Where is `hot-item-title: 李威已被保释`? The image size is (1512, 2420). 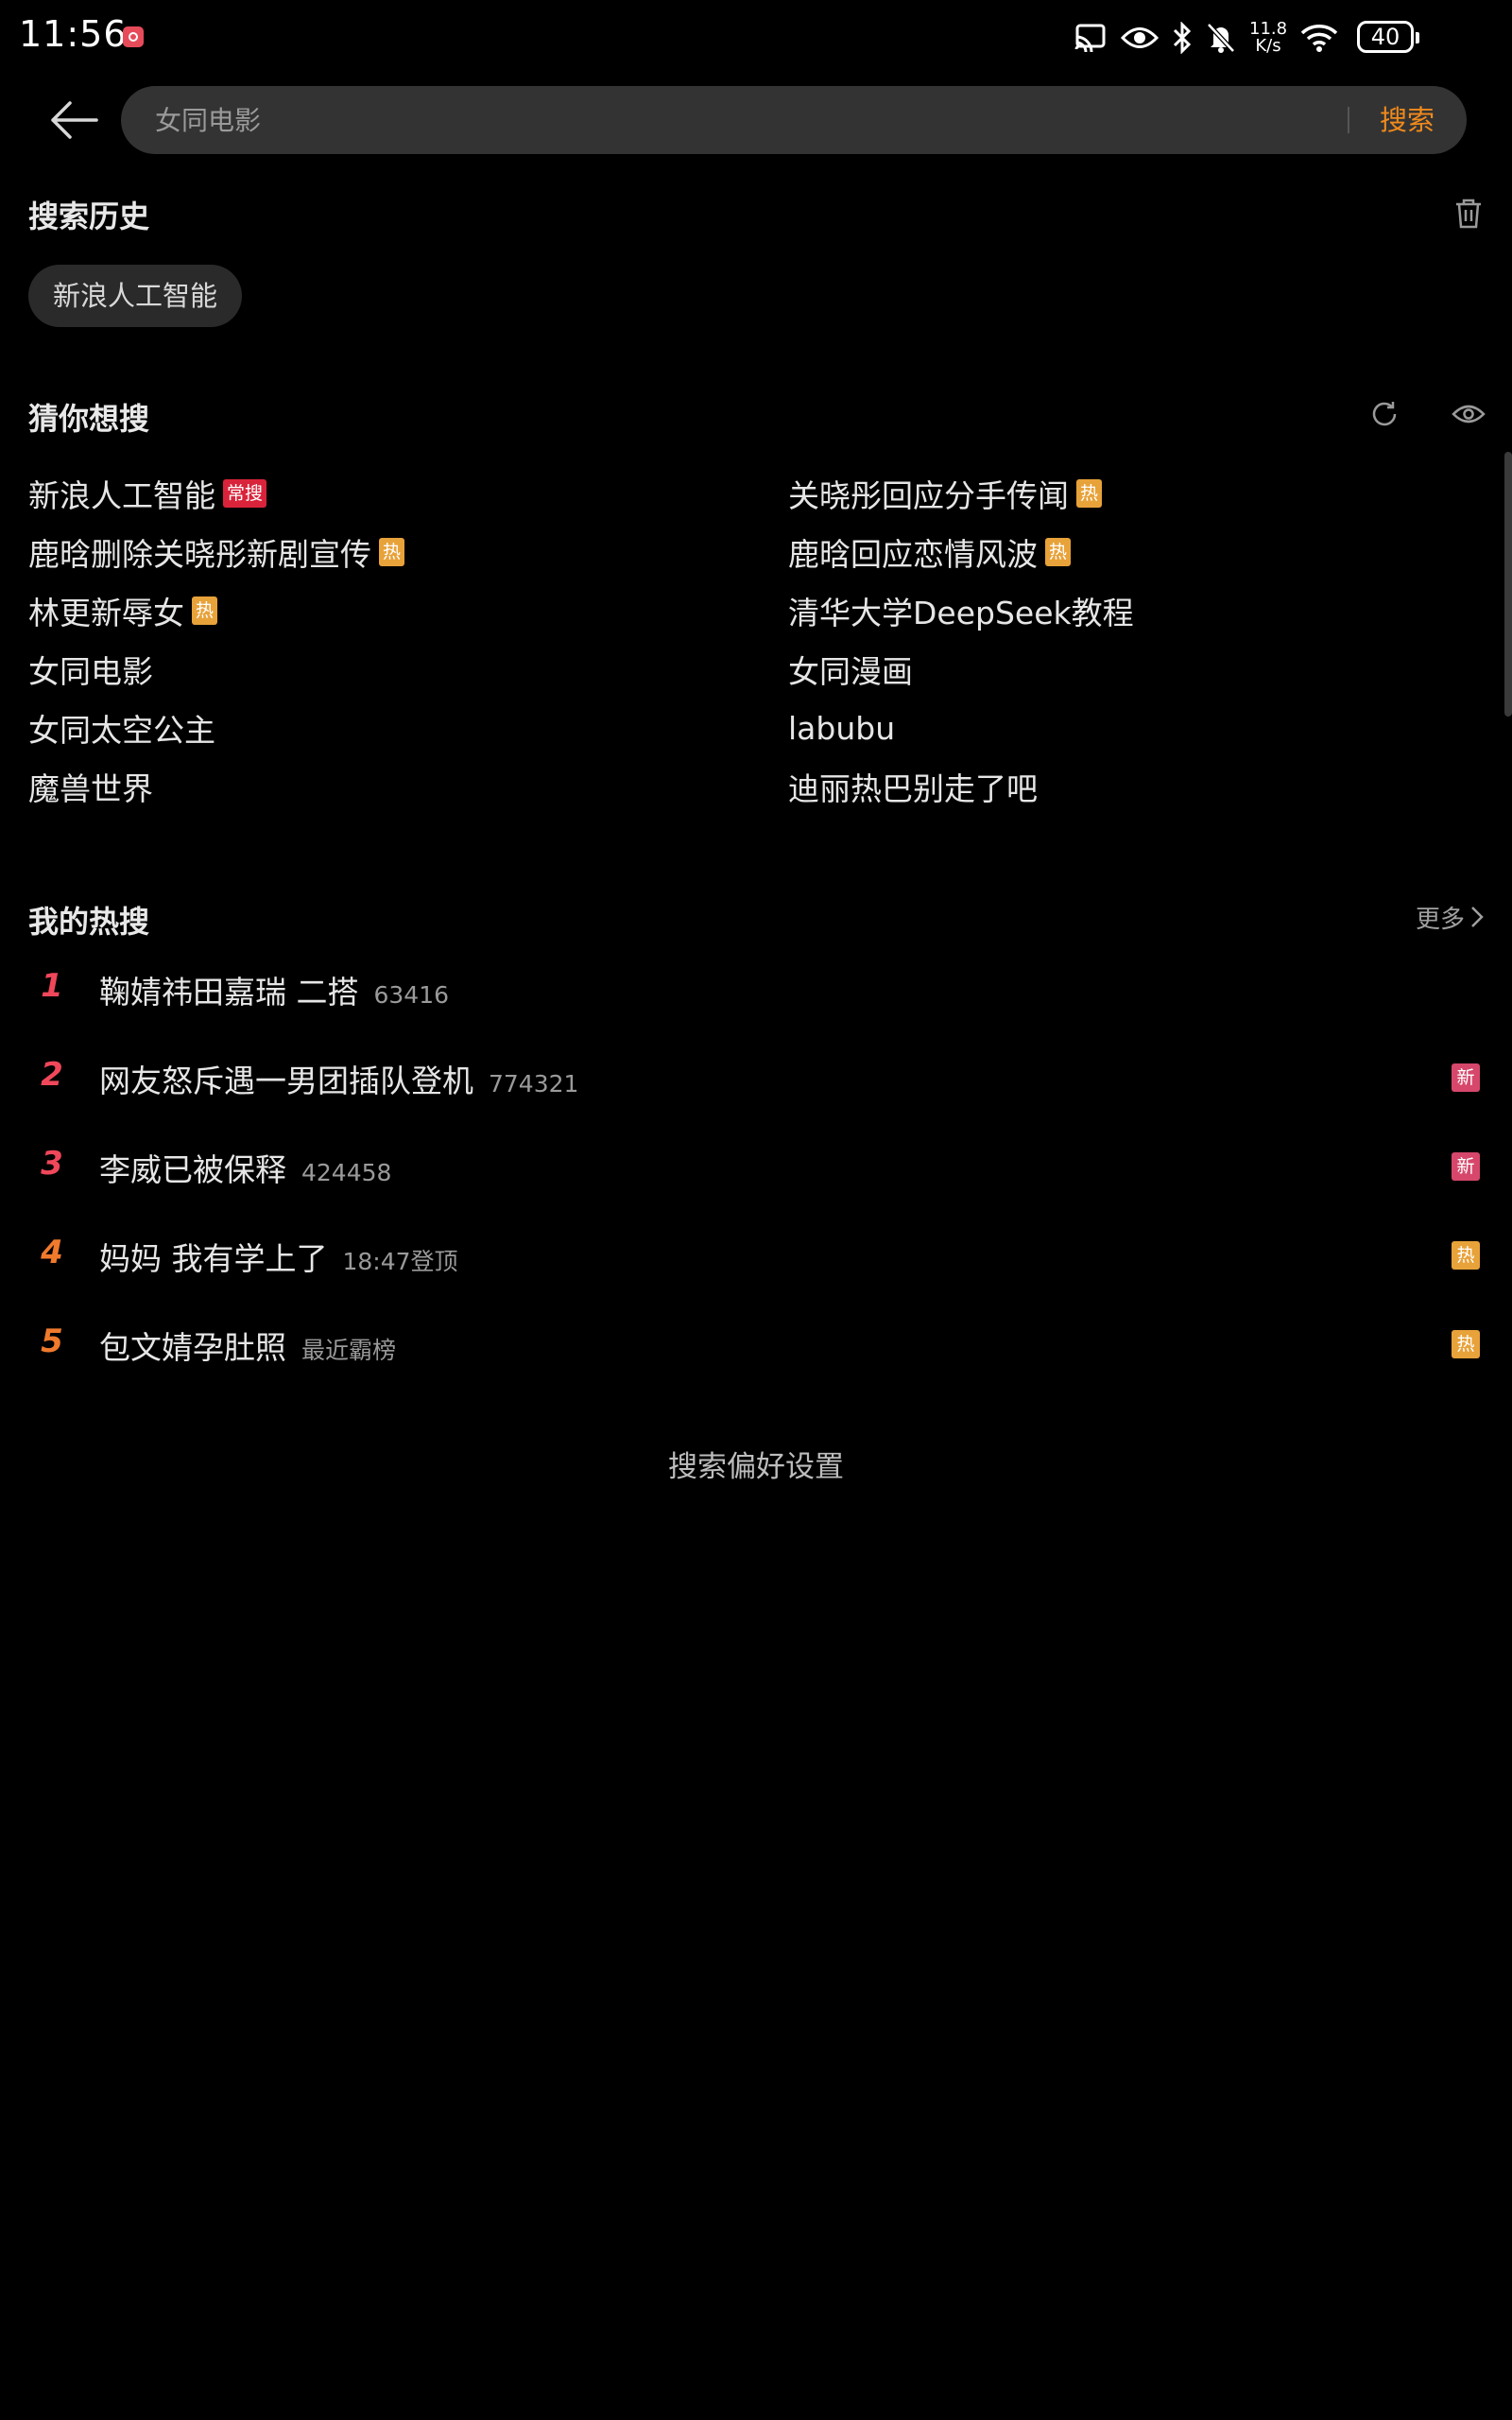
hot-item-title: 李威已被保释 is located at coordinates (192, 1169).